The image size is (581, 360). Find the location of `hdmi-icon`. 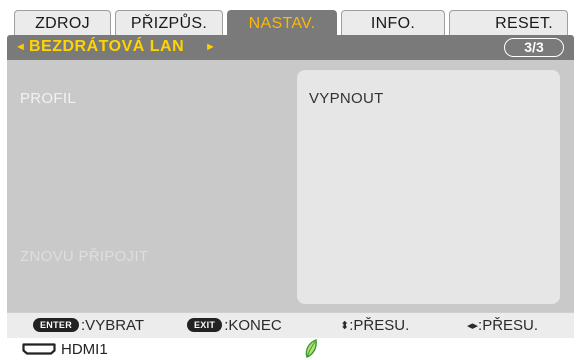

hdmi-icon is located at coordinates (39, 349).